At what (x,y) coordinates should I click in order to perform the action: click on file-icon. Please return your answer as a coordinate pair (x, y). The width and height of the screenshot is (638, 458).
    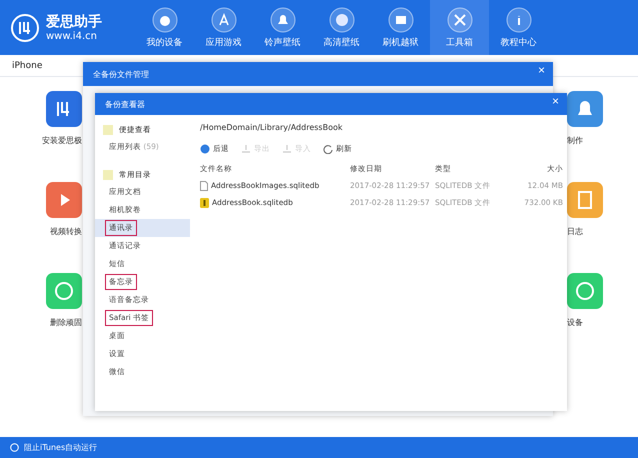
    Looking at the image, I should click on (204, 185).